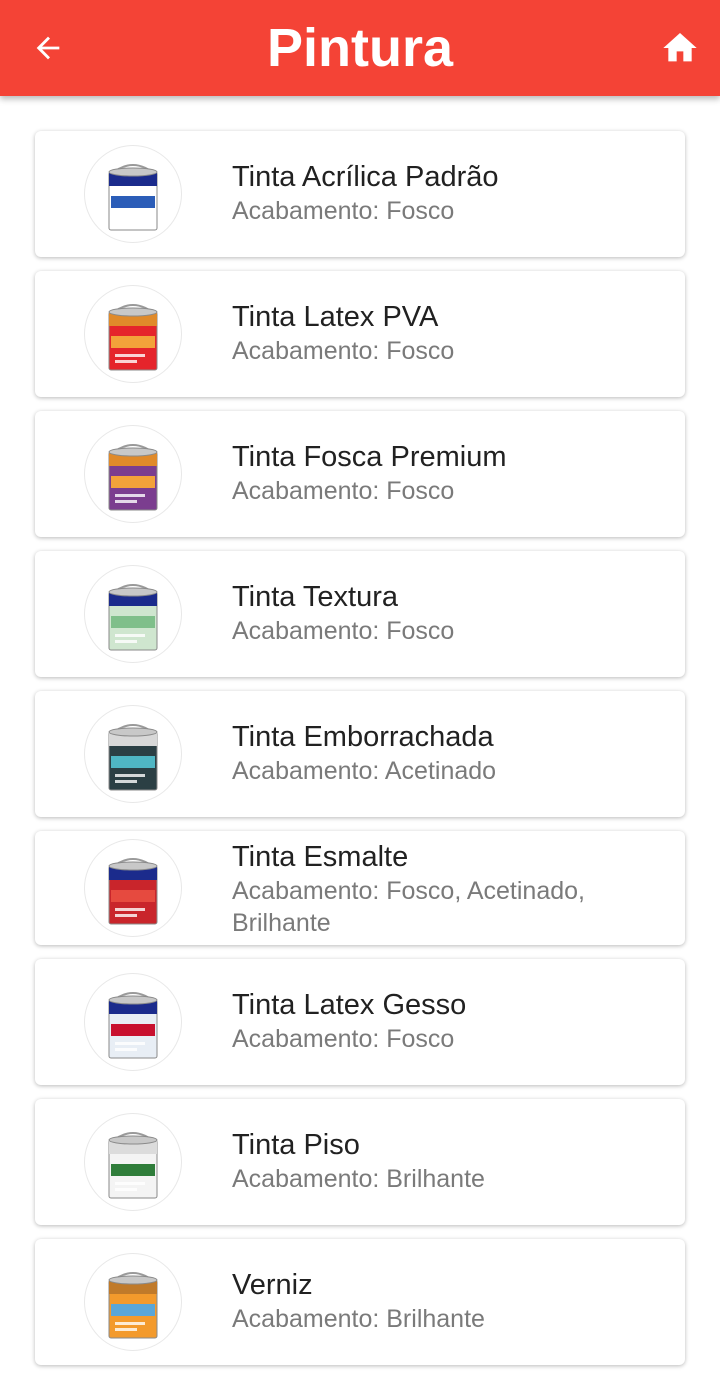 The image size is (720, 1382). Describe the element at coordinates (360, 334) in the screenshot. I see `product-card: Tinta Latex PVA Acabamento: Fosco` at that location.